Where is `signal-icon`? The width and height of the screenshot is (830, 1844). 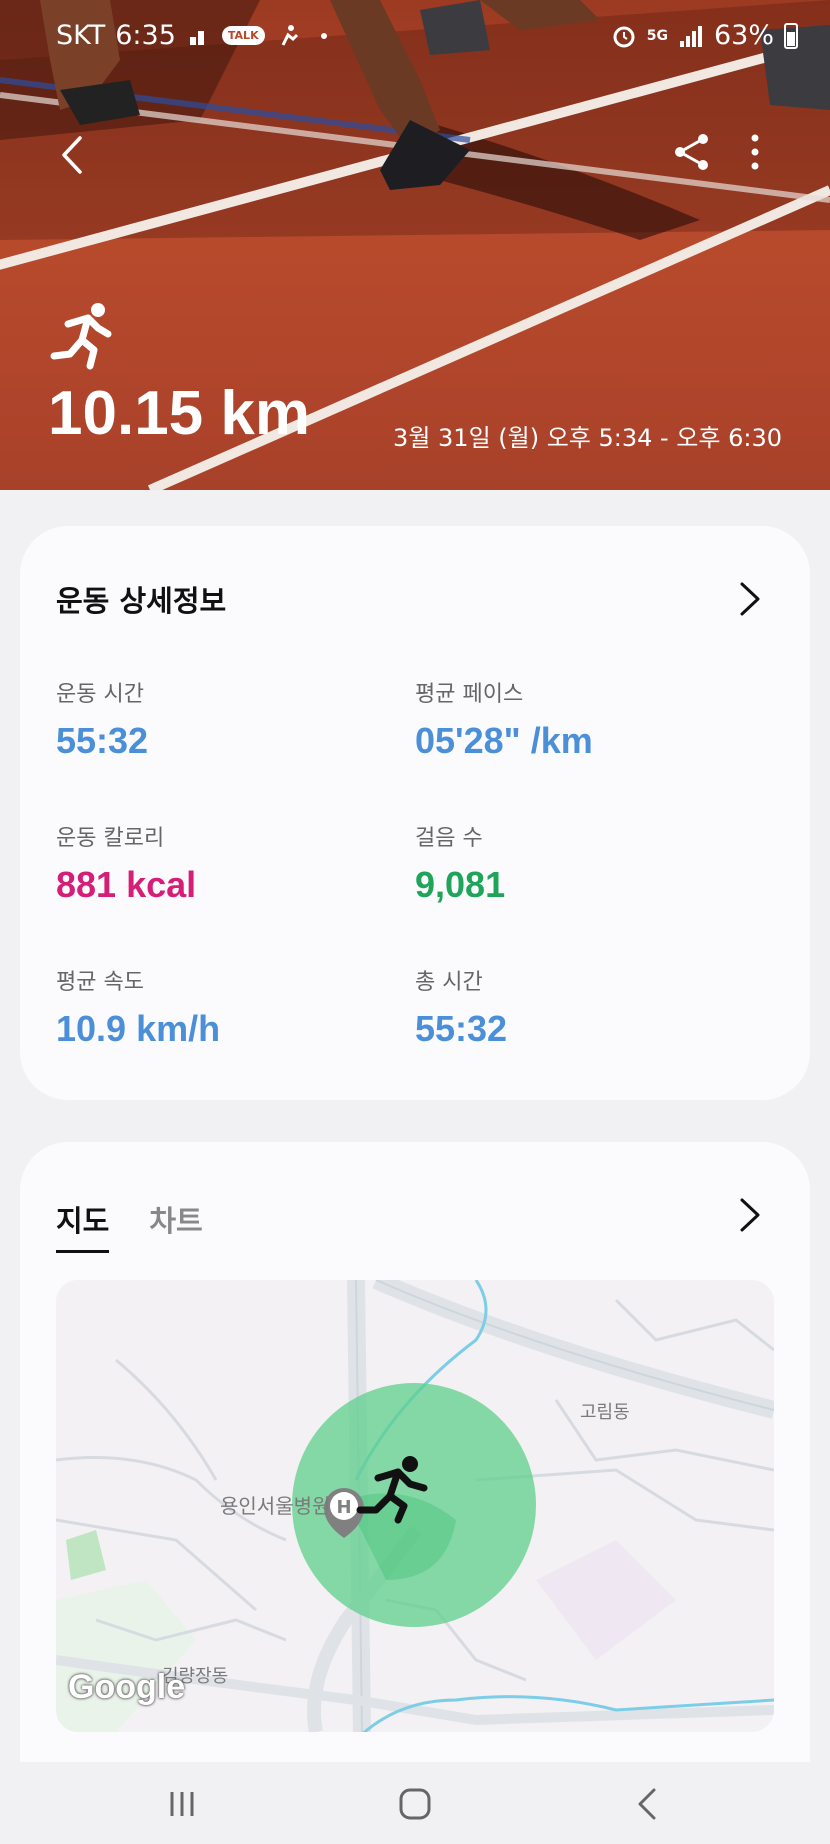 signal-icon is located at coordinates (690, 36).